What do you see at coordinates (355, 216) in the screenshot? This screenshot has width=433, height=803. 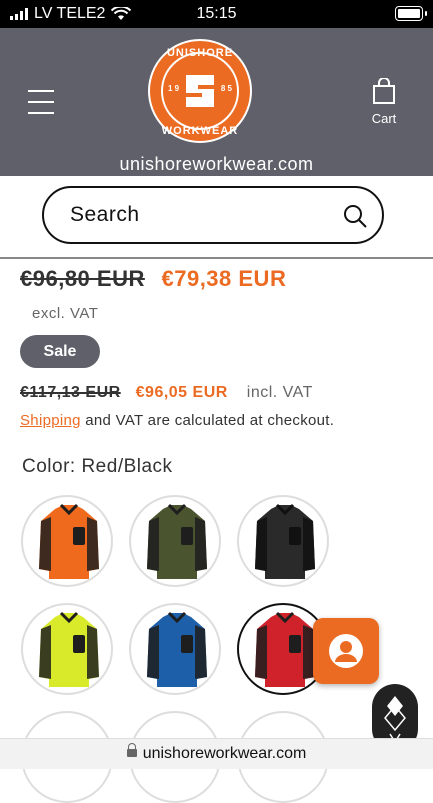 I see `search-icon` at bounding box center [355, 216].